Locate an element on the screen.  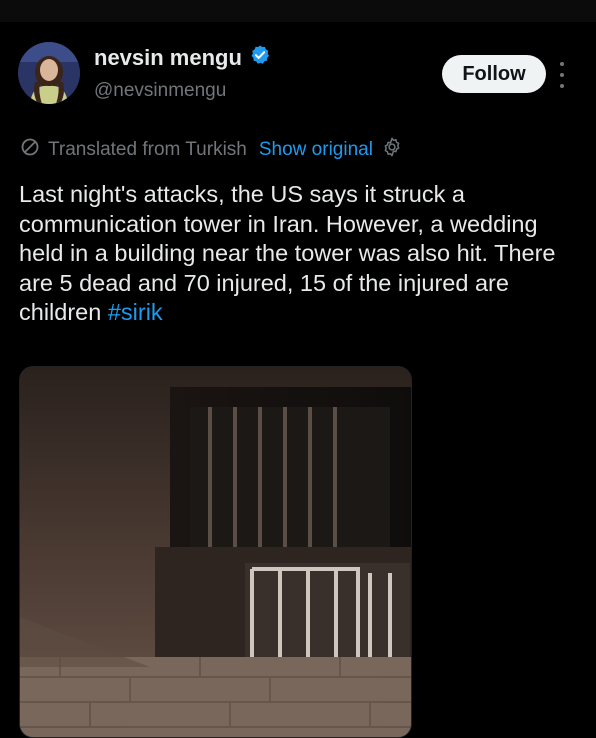
author-display-name: nevsin mengu is located at coordinates (168, 58).